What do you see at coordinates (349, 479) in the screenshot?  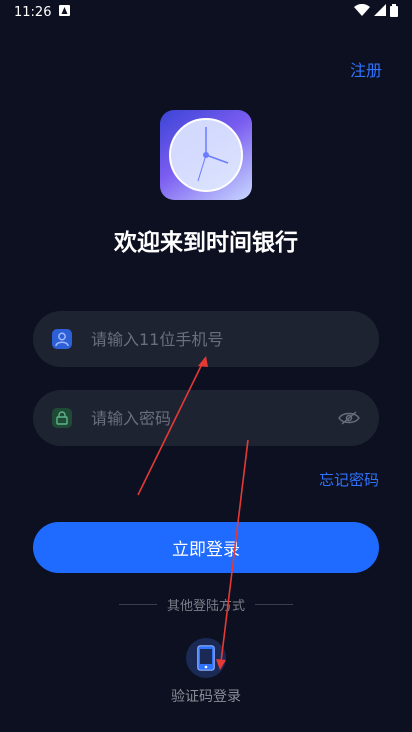 I see `forgot-password-link: 忘记密码` at bounding box center [349, 479].